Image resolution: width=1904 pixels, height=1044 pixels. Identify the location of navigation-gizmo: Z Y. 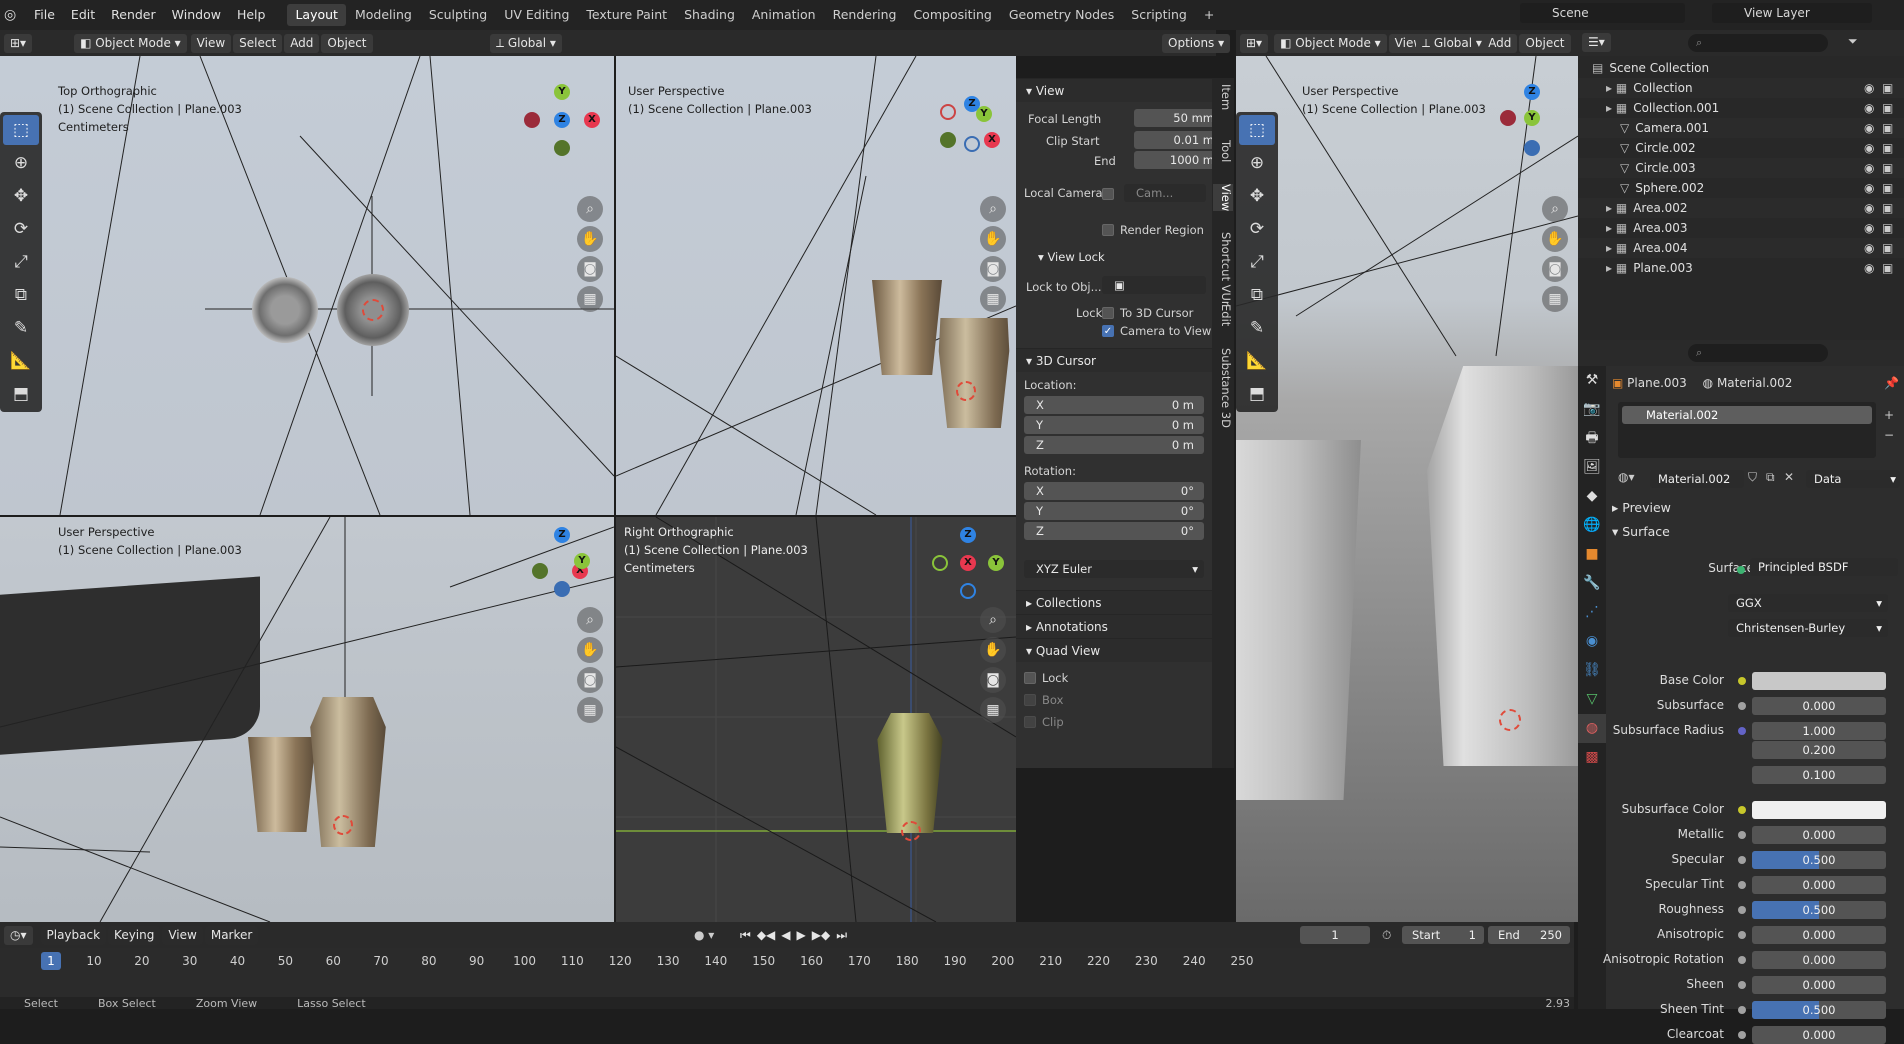
(1538, 124).